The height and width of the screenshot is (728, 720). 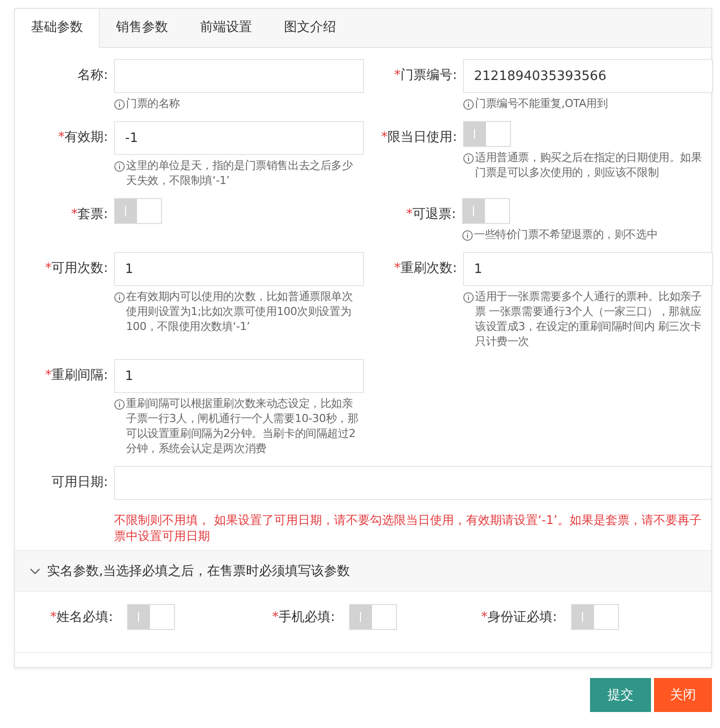 I want to click on tab: 基础参数, so click(x=57, y=28).